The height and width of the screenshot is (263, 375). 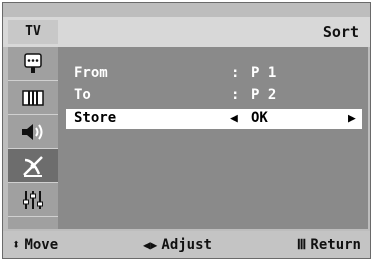 I want to click on sidebar-item-setup, so click(x=33, y=200).